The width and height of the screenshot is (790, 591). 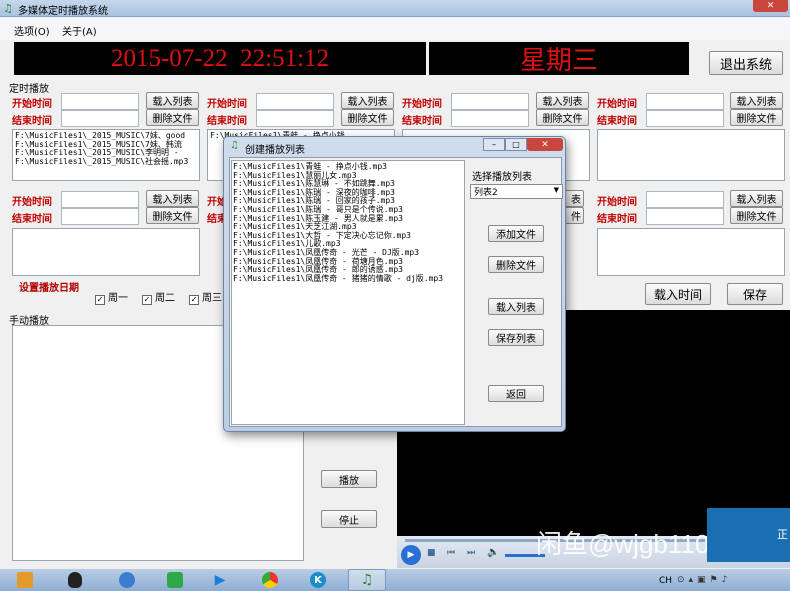 What do you see at coordinates (516, 233) in the screenshot?
I see `add-file-button: 添加文件` at bounding box center [516, 233].